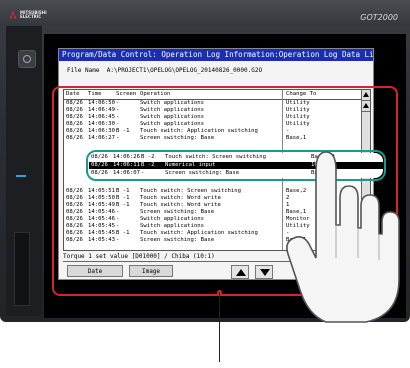 The image size is (410, 368). What do you see at coordinates (13, 15) in the screenshot?
I see `three-diamonds-icon` at bounding box center [13, 15].